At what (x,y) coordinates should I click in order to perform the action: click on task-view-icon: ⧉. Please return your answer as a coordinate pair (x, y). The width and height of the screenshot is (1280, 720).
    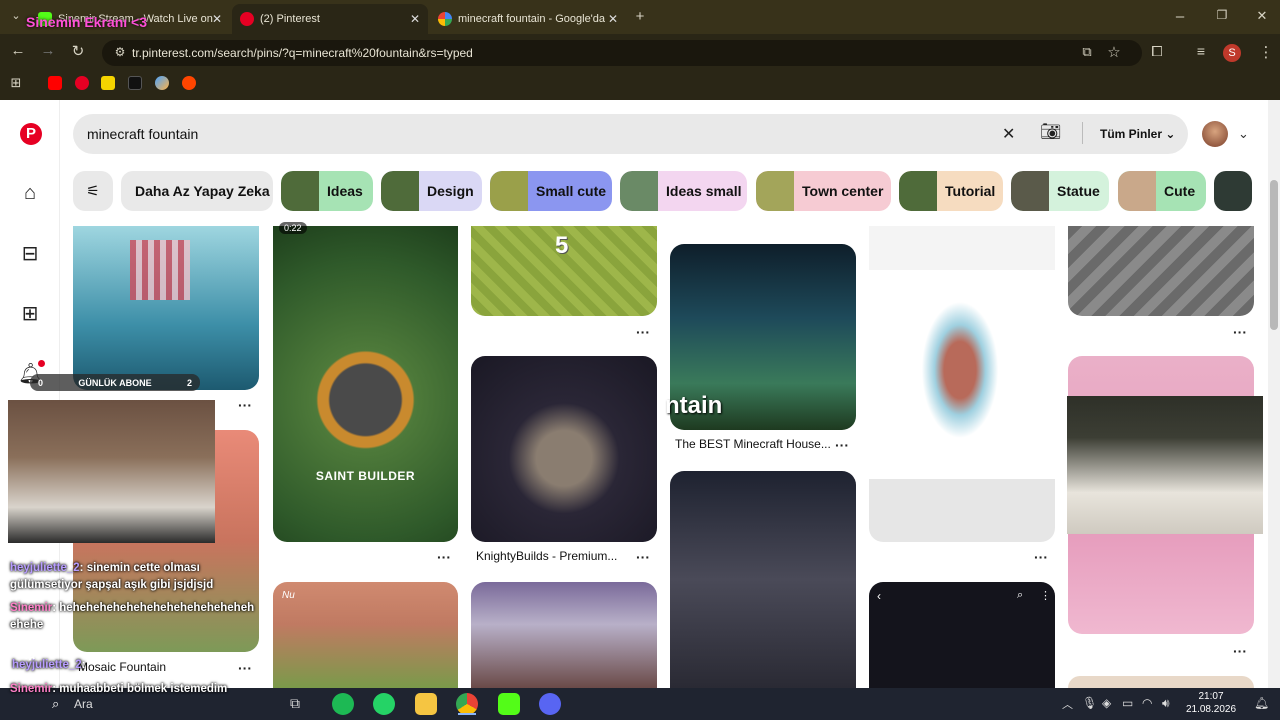
    Looking at the image, I should click on (295, 703).